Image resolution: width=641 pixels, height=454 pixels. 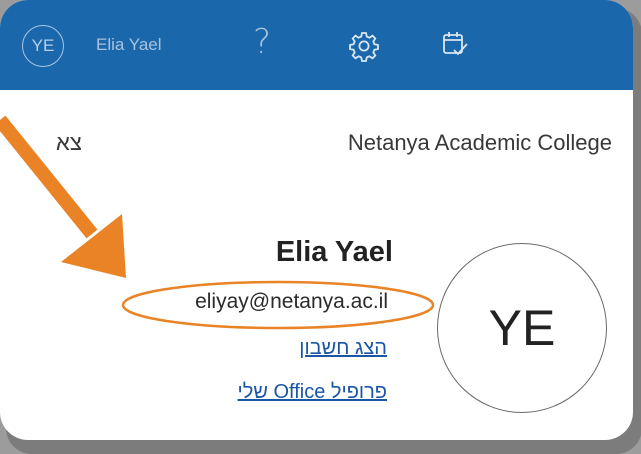 I want to click on calendar-check-icon, so click(x=455, y=44).